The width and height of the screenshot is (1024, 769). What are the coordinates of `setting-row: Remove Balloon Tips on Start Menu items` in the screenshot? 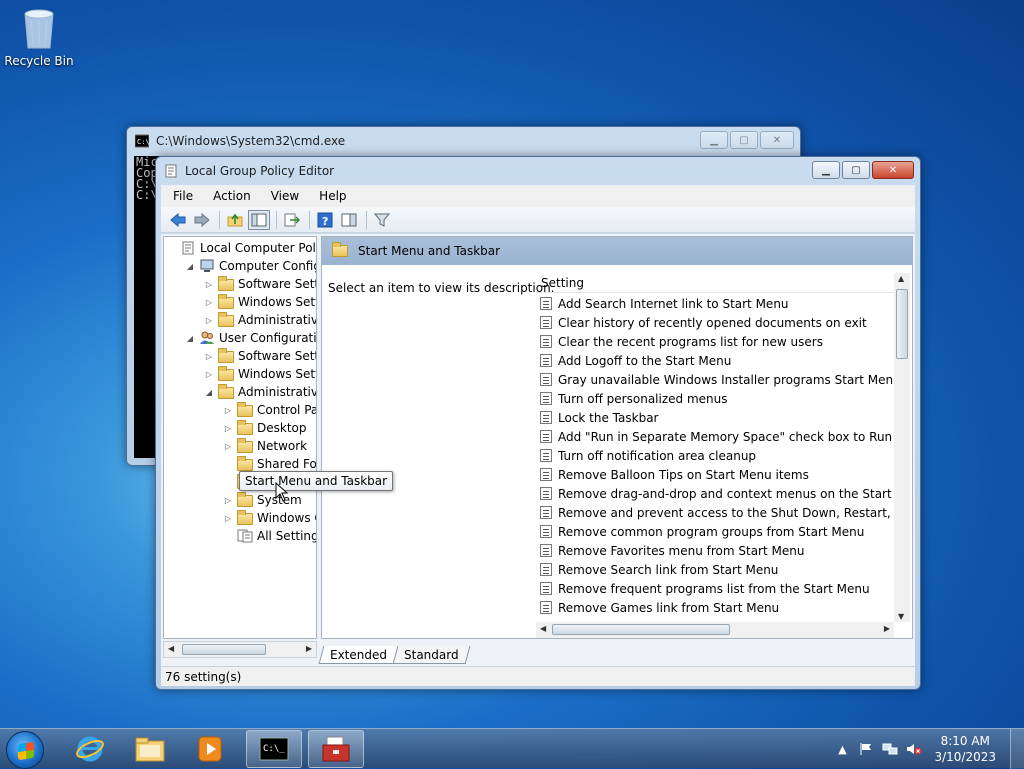 It's located at (715, 474).